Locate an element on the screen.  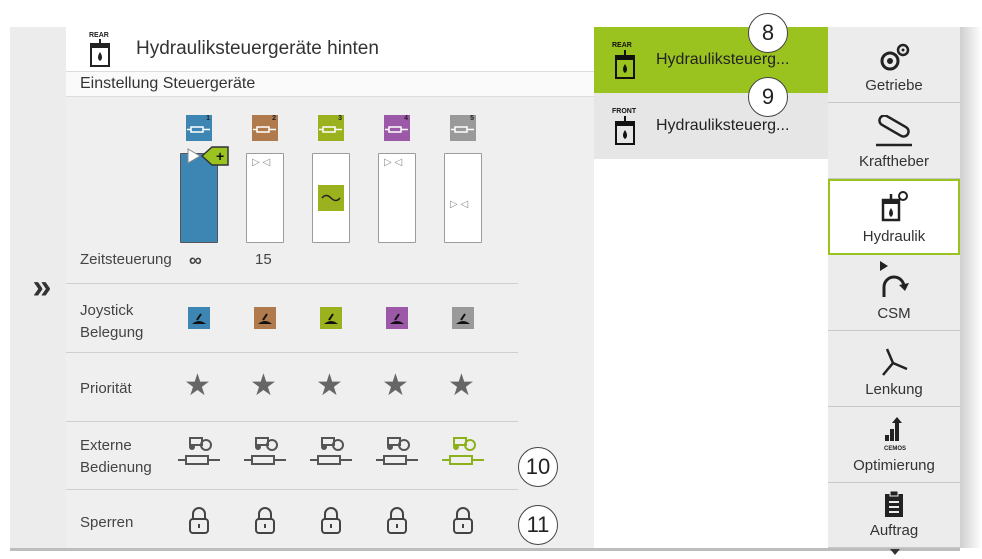
nav-lenkung: Lenkung is located at coordinates (894, 369).